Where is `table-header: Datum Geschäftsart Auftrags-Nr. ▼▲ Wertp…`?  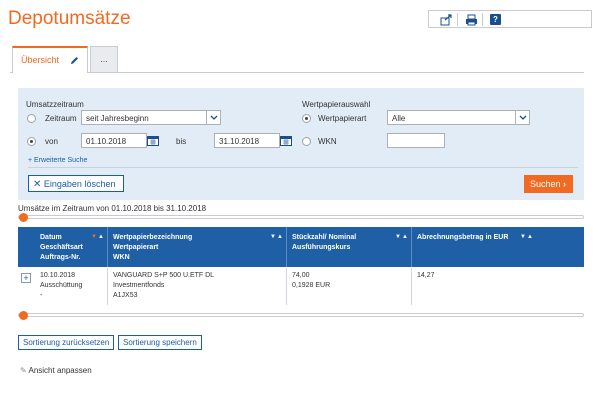
table-header: Datum Geschäftsart Auftrags-Nr. ▼▲ Wertp… is located at coordinates (301, 247).